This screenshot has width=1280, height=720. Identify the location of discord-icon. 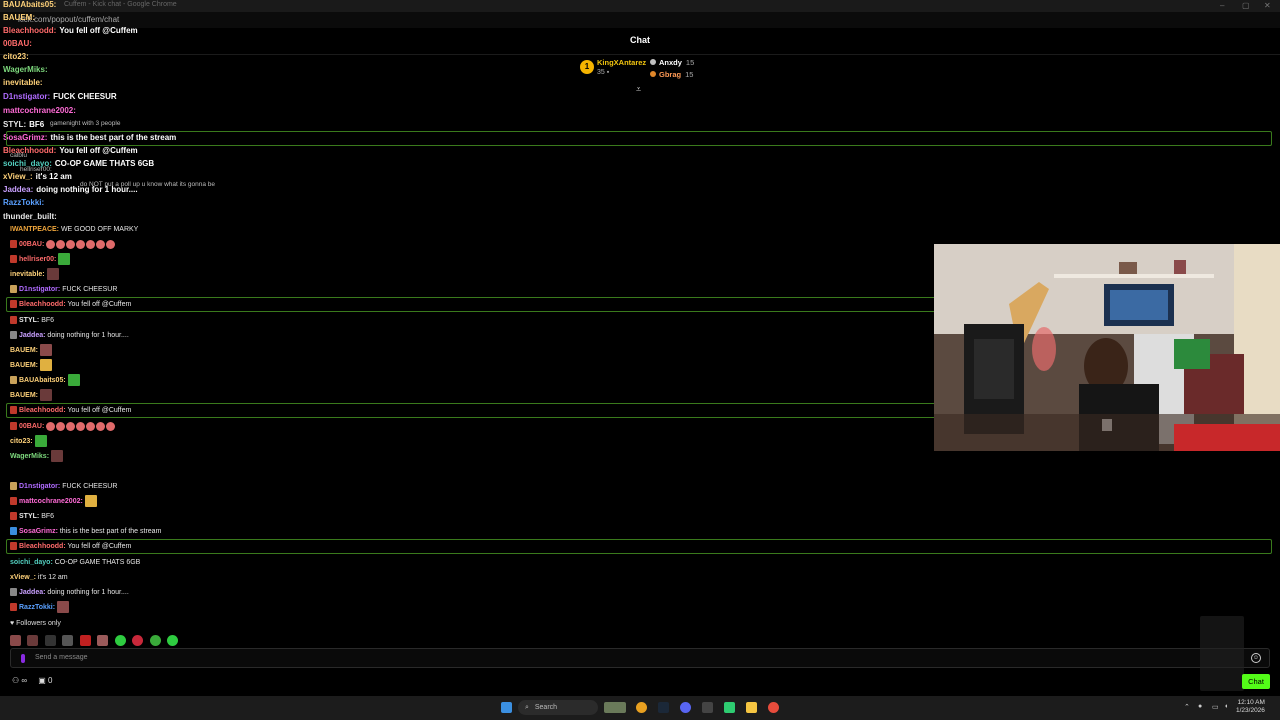
(685, 707).